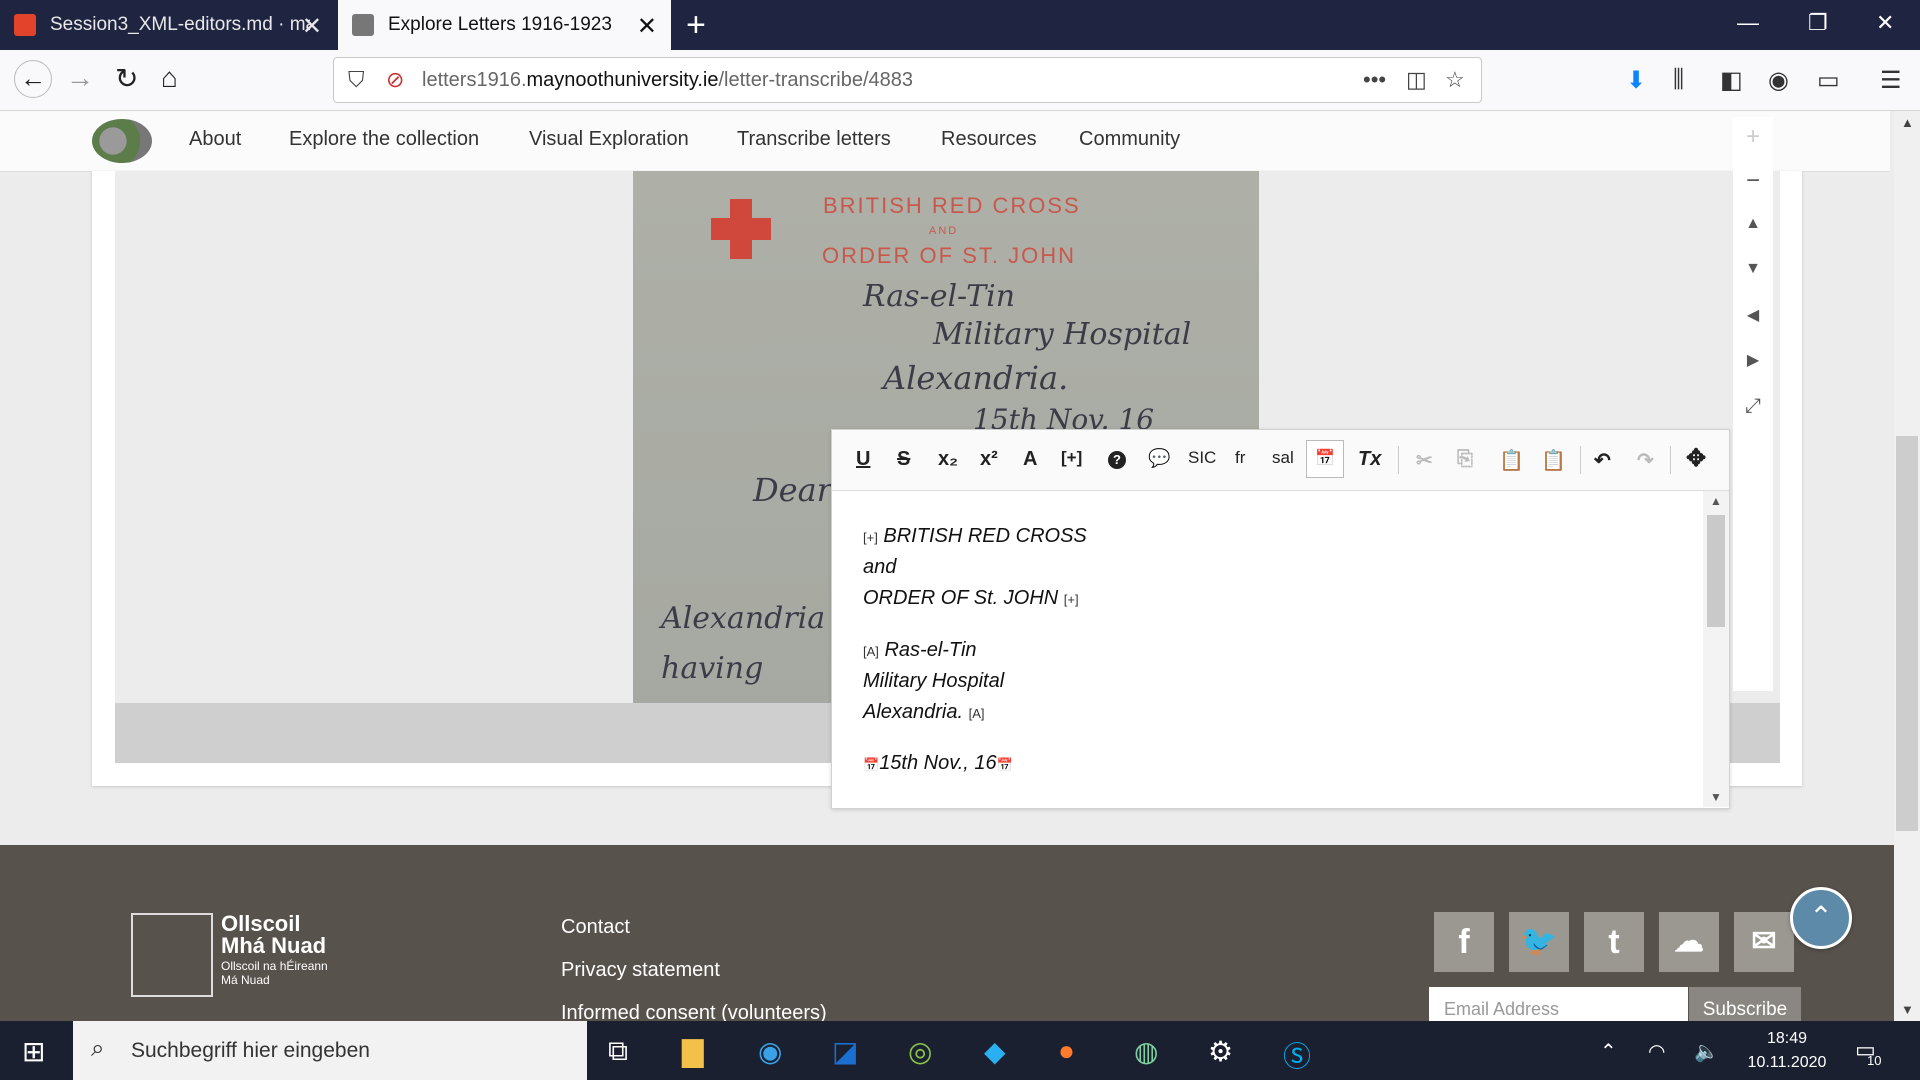 The height and width of the screenshot is (1080, 1920). Describe the element at coordinates (1416, 80) in the screenshot. I see `pocket-icon: ◫` at that location.